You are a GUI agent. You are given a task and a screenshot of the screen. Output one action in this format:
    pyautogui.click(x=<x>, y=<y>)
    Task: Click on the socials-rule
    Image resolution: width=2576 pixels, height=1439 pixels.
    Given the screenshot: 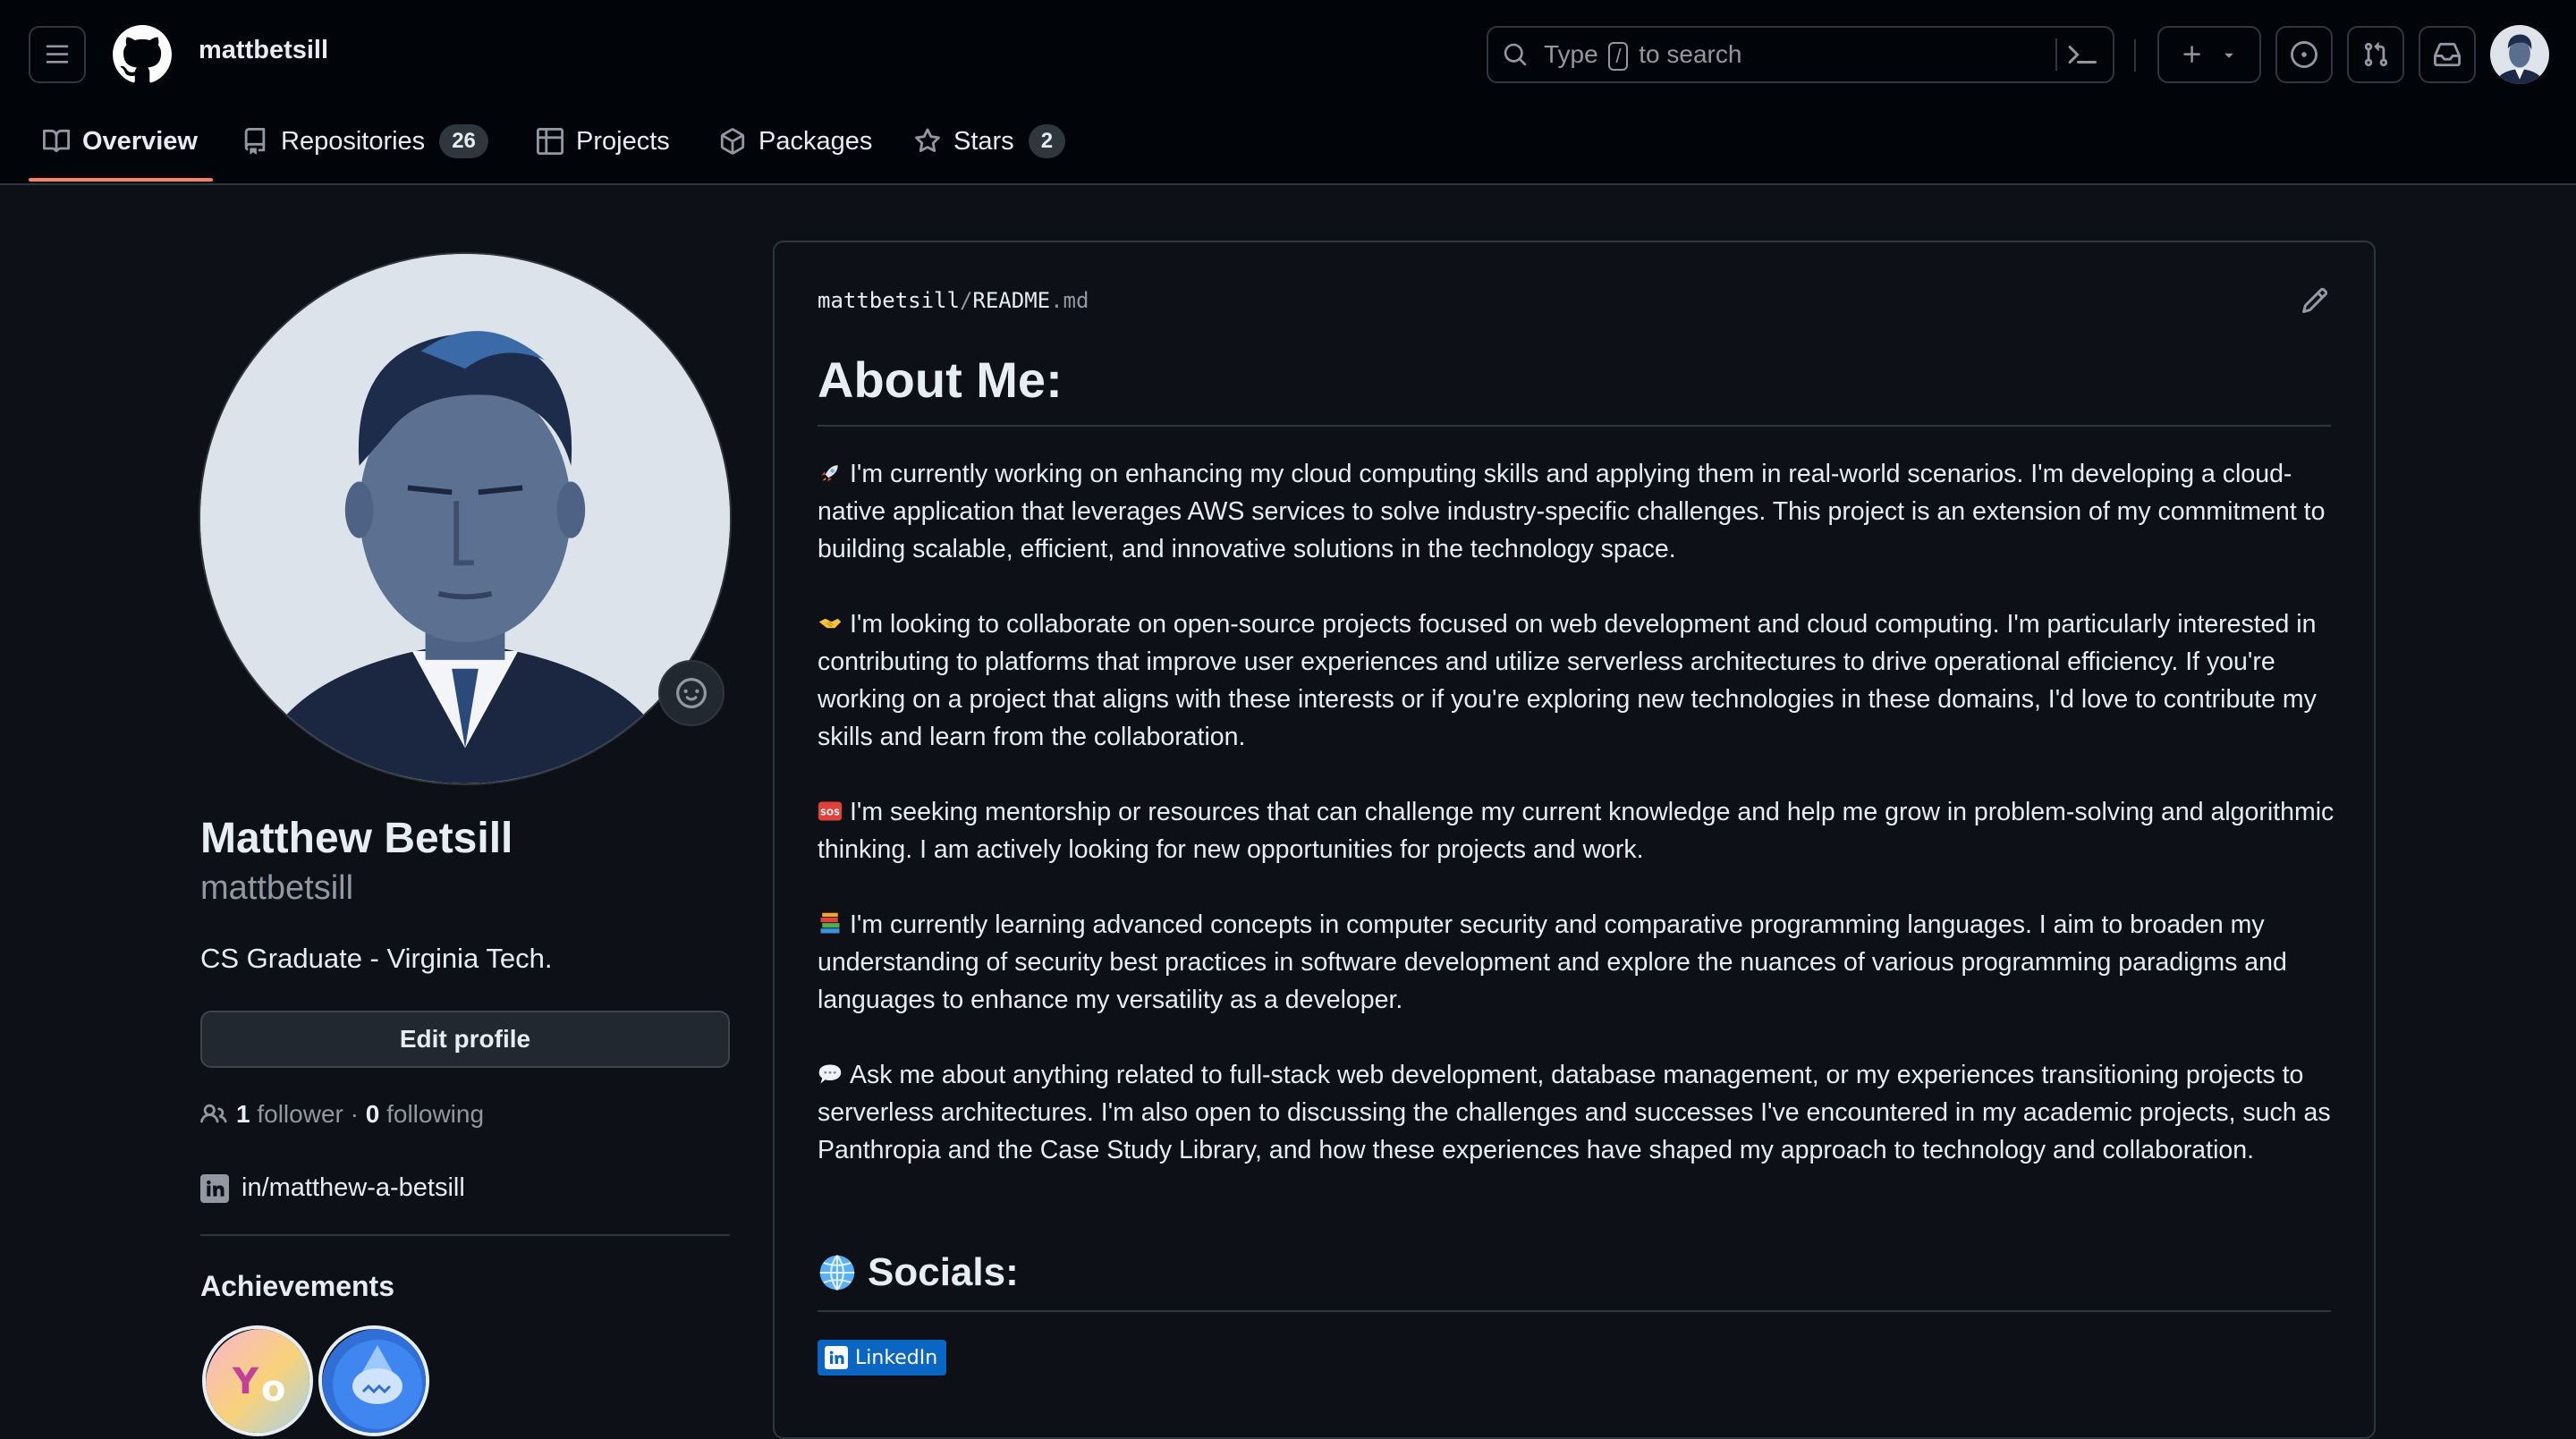 What is the action you would take?
    pyautogui.click(x=1574, y=1311)
    